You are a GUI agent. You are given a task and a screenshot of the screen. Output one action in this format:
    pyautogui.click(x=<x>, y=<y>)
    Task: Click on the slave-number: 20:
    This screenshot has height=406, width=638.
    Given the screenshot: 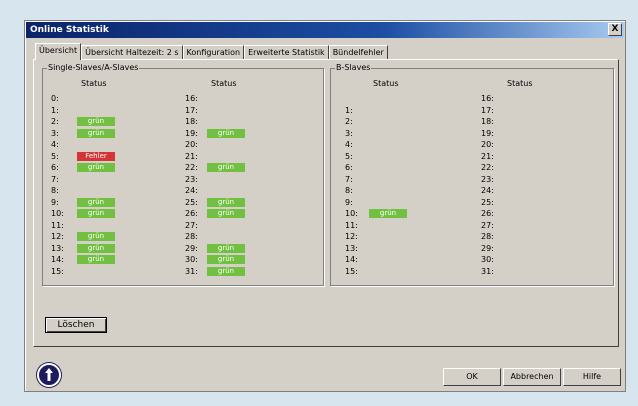 What is the action you would take?
    pyautogui.click(x=487, y=144)
    